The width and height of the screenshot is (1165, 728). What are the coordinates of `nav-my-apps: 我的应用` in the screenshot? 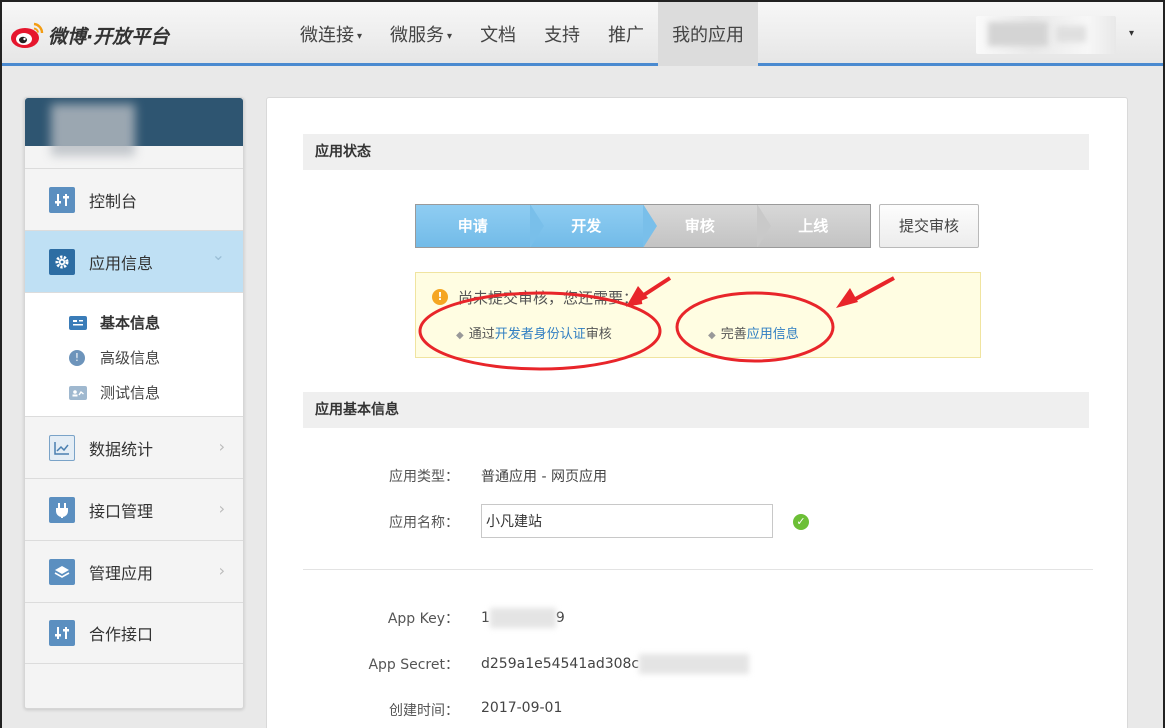 It's located at (708, 34).